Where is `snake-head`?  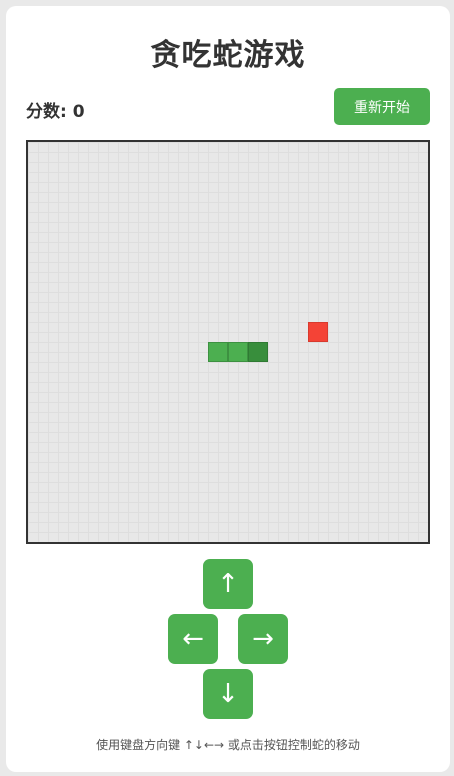
snake-head is located at coordinates (258, 352).